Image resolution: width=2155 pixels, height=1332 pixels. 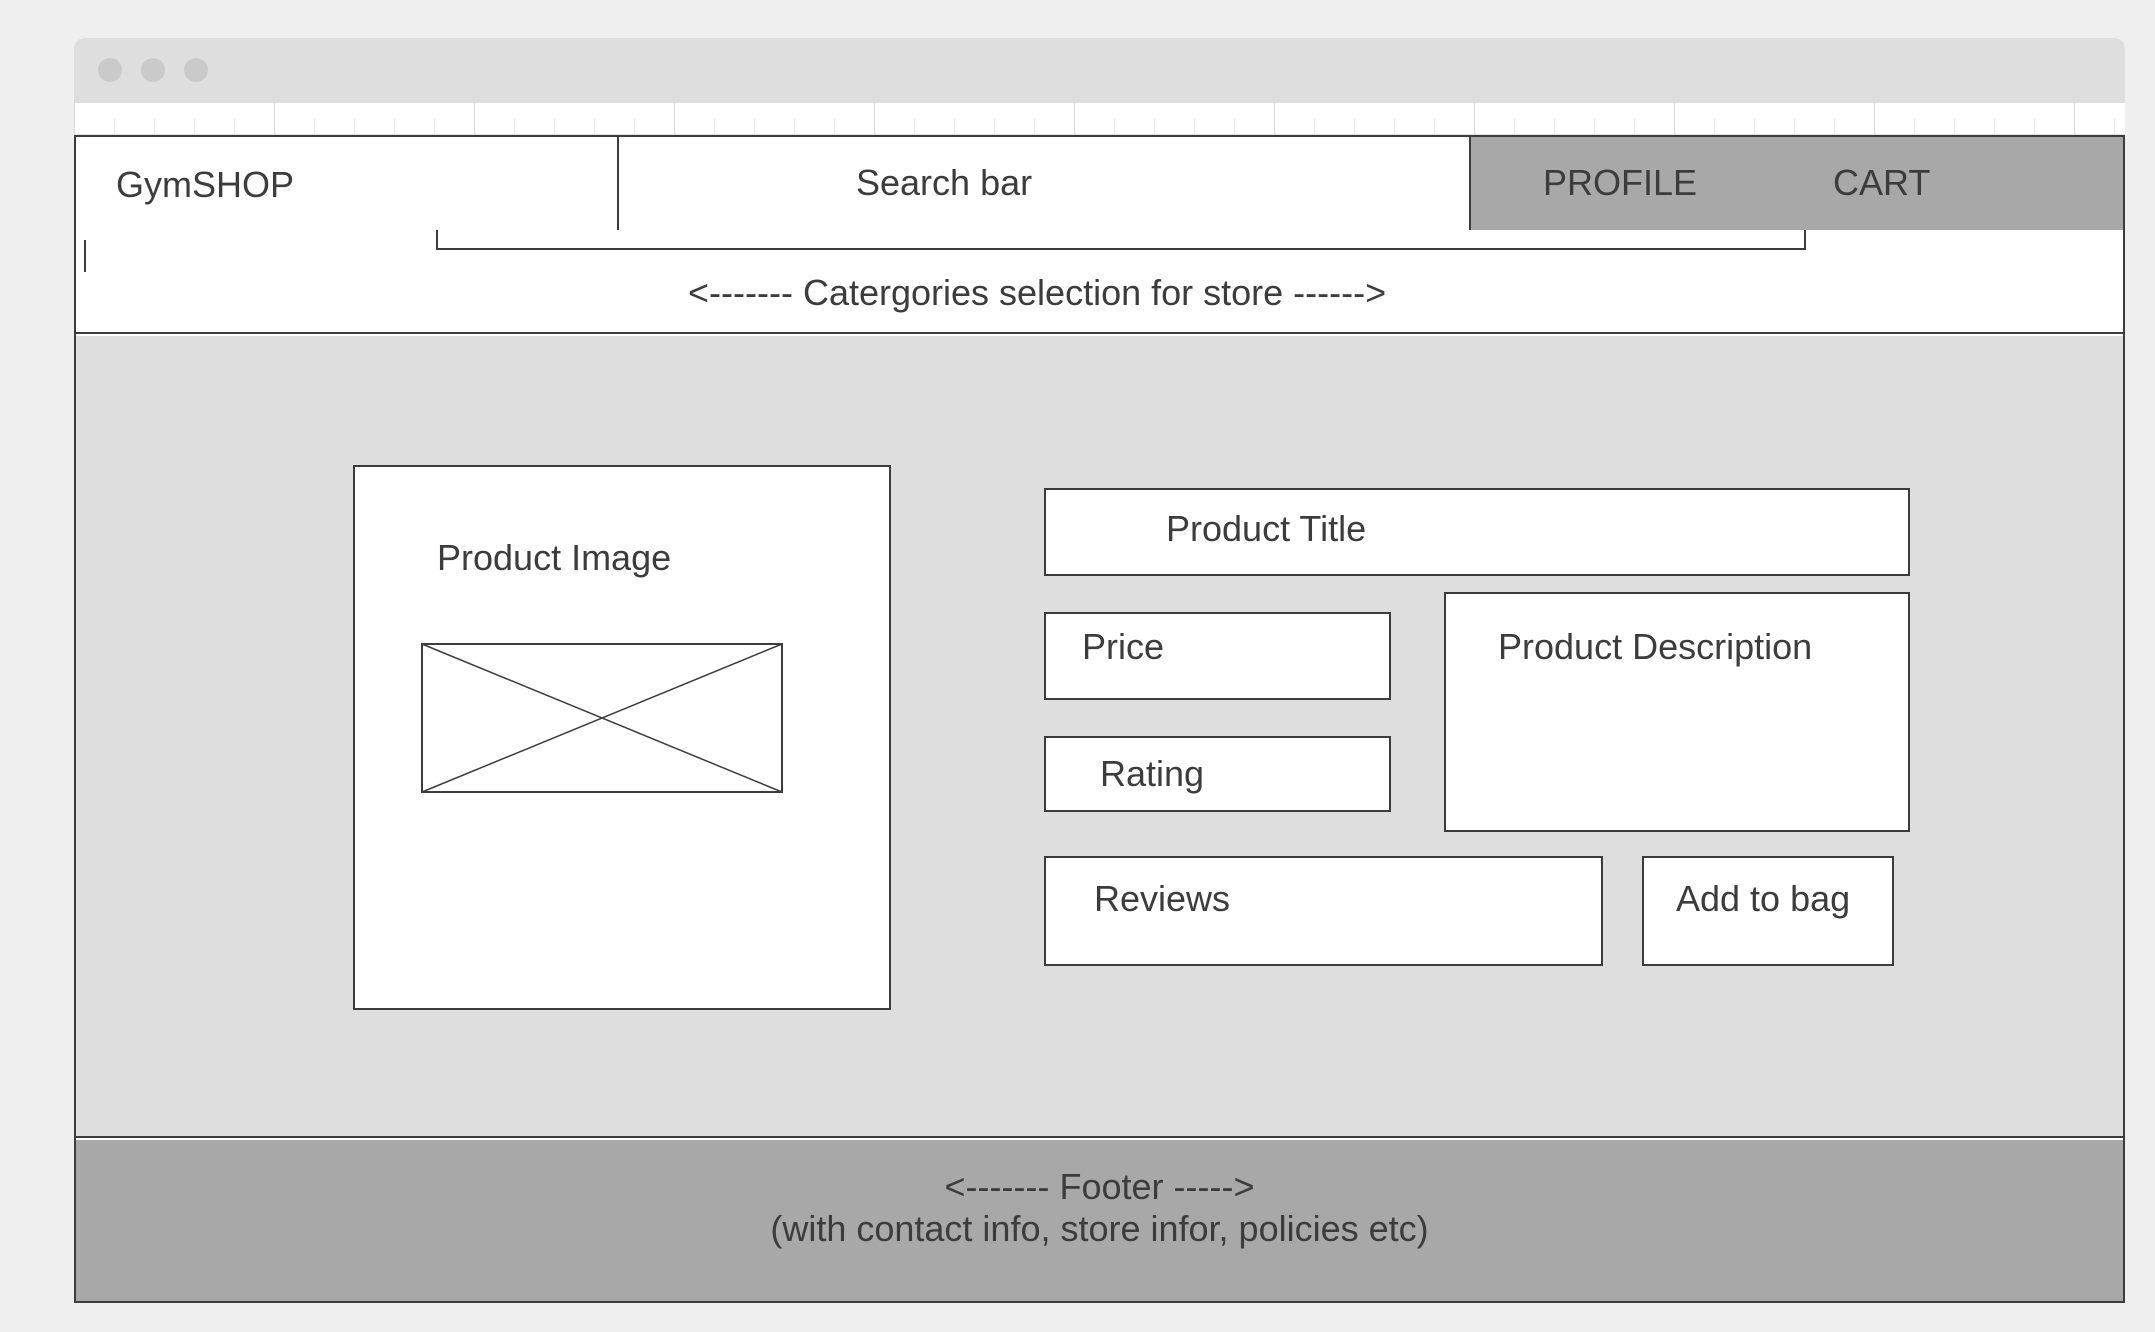 I want to click on header-nav: PROFILE CART, so click(x=1797, y=183).